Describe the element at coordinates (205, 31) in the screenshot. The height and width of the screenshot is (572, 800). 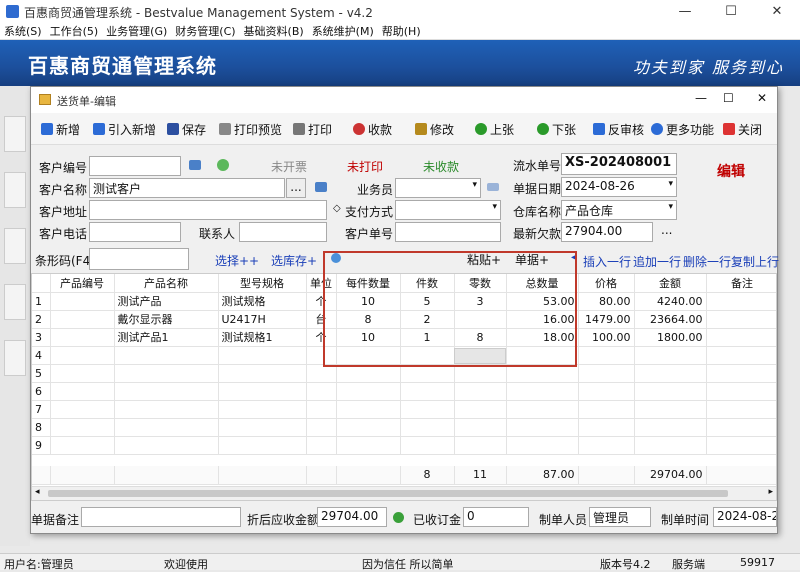
I see `menu-finance: 财务管理(C)` at that location.